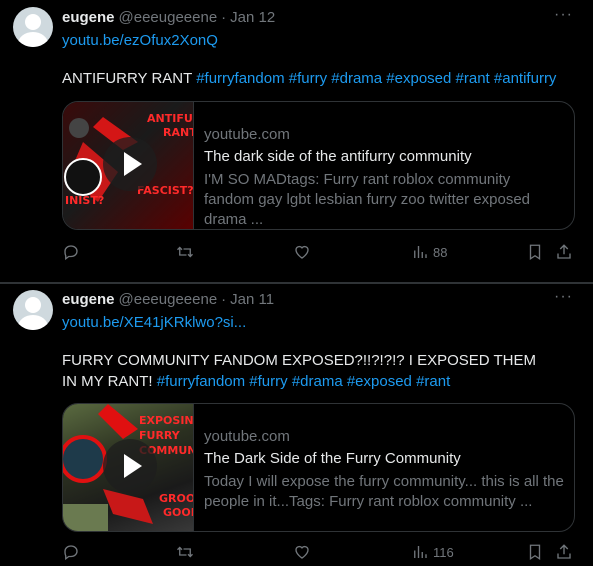  Describe the element at coordinates (252, 17) in the screenshot. I see `tweet-date: Jan 12` at that location.